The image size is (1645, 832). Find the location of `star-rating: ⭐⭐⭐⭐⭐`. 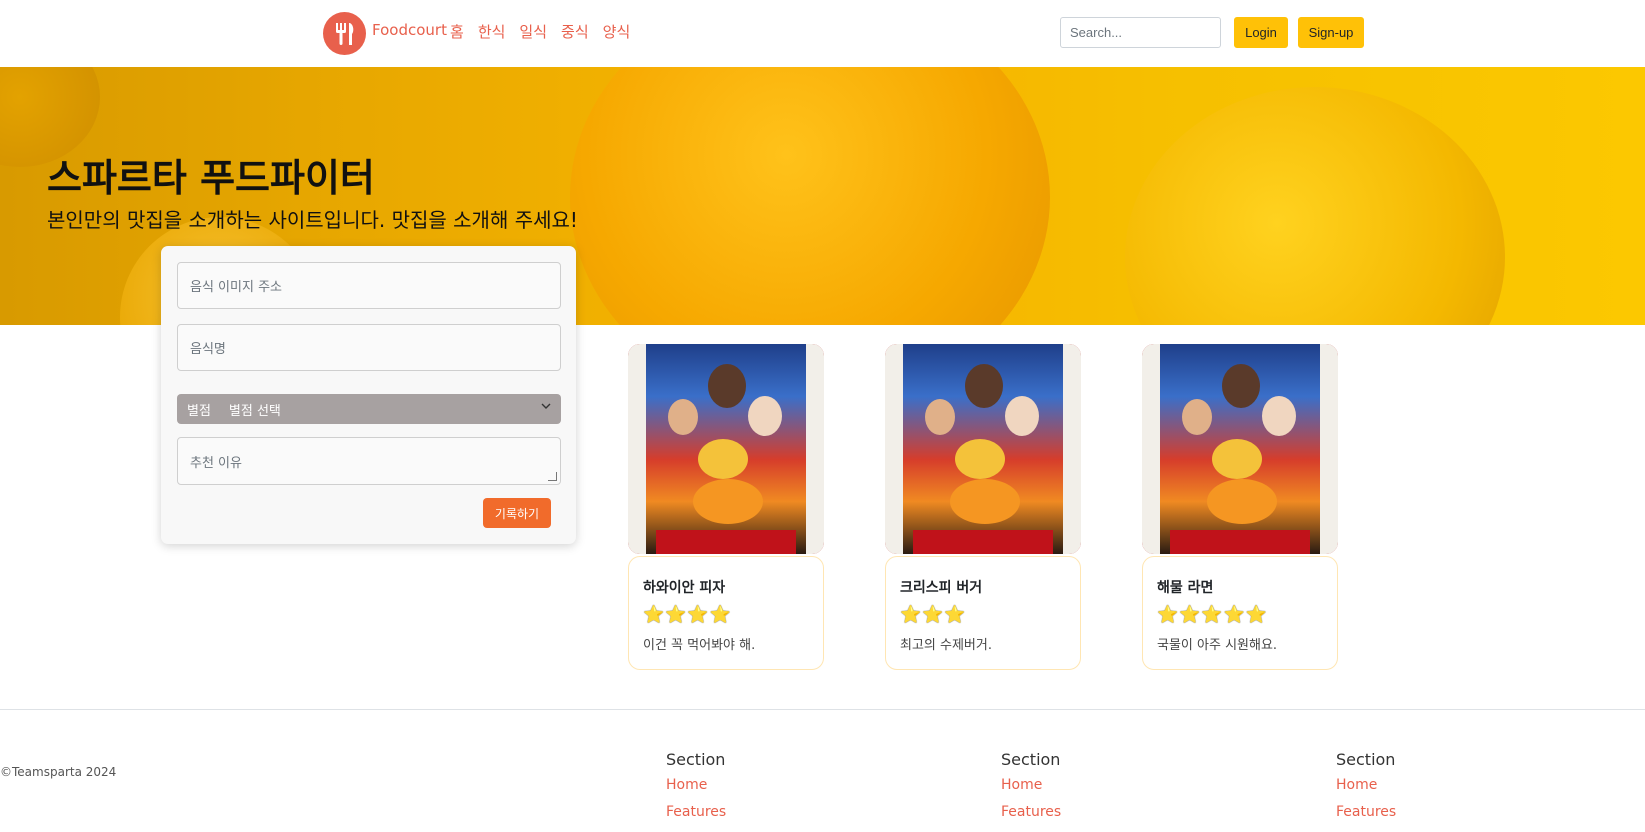

star-rating: ⭐⭐⭐⭐⭐ is located at coordinates (1212, 615).